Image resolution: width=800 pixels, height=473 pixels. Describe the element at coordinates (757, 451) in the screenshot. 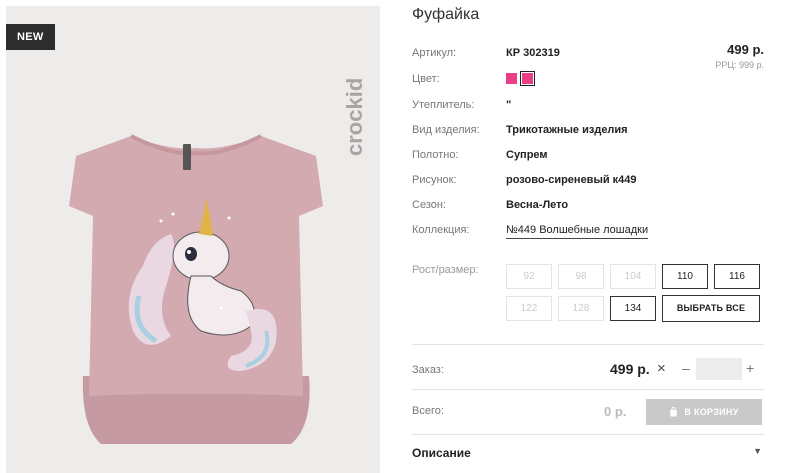

I see `chevron-down-icon: ▼` at that location.